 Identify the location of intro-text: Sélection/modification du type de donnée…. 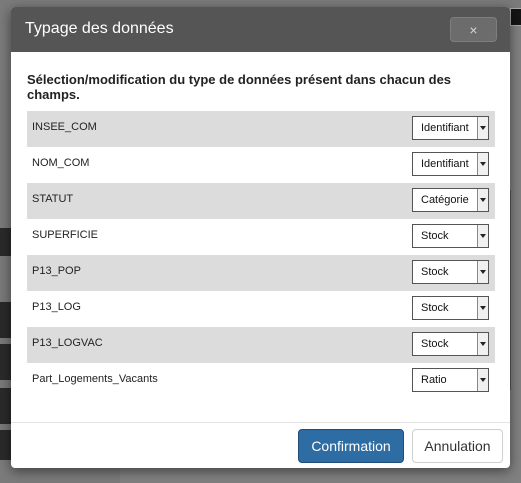
(239, 87).